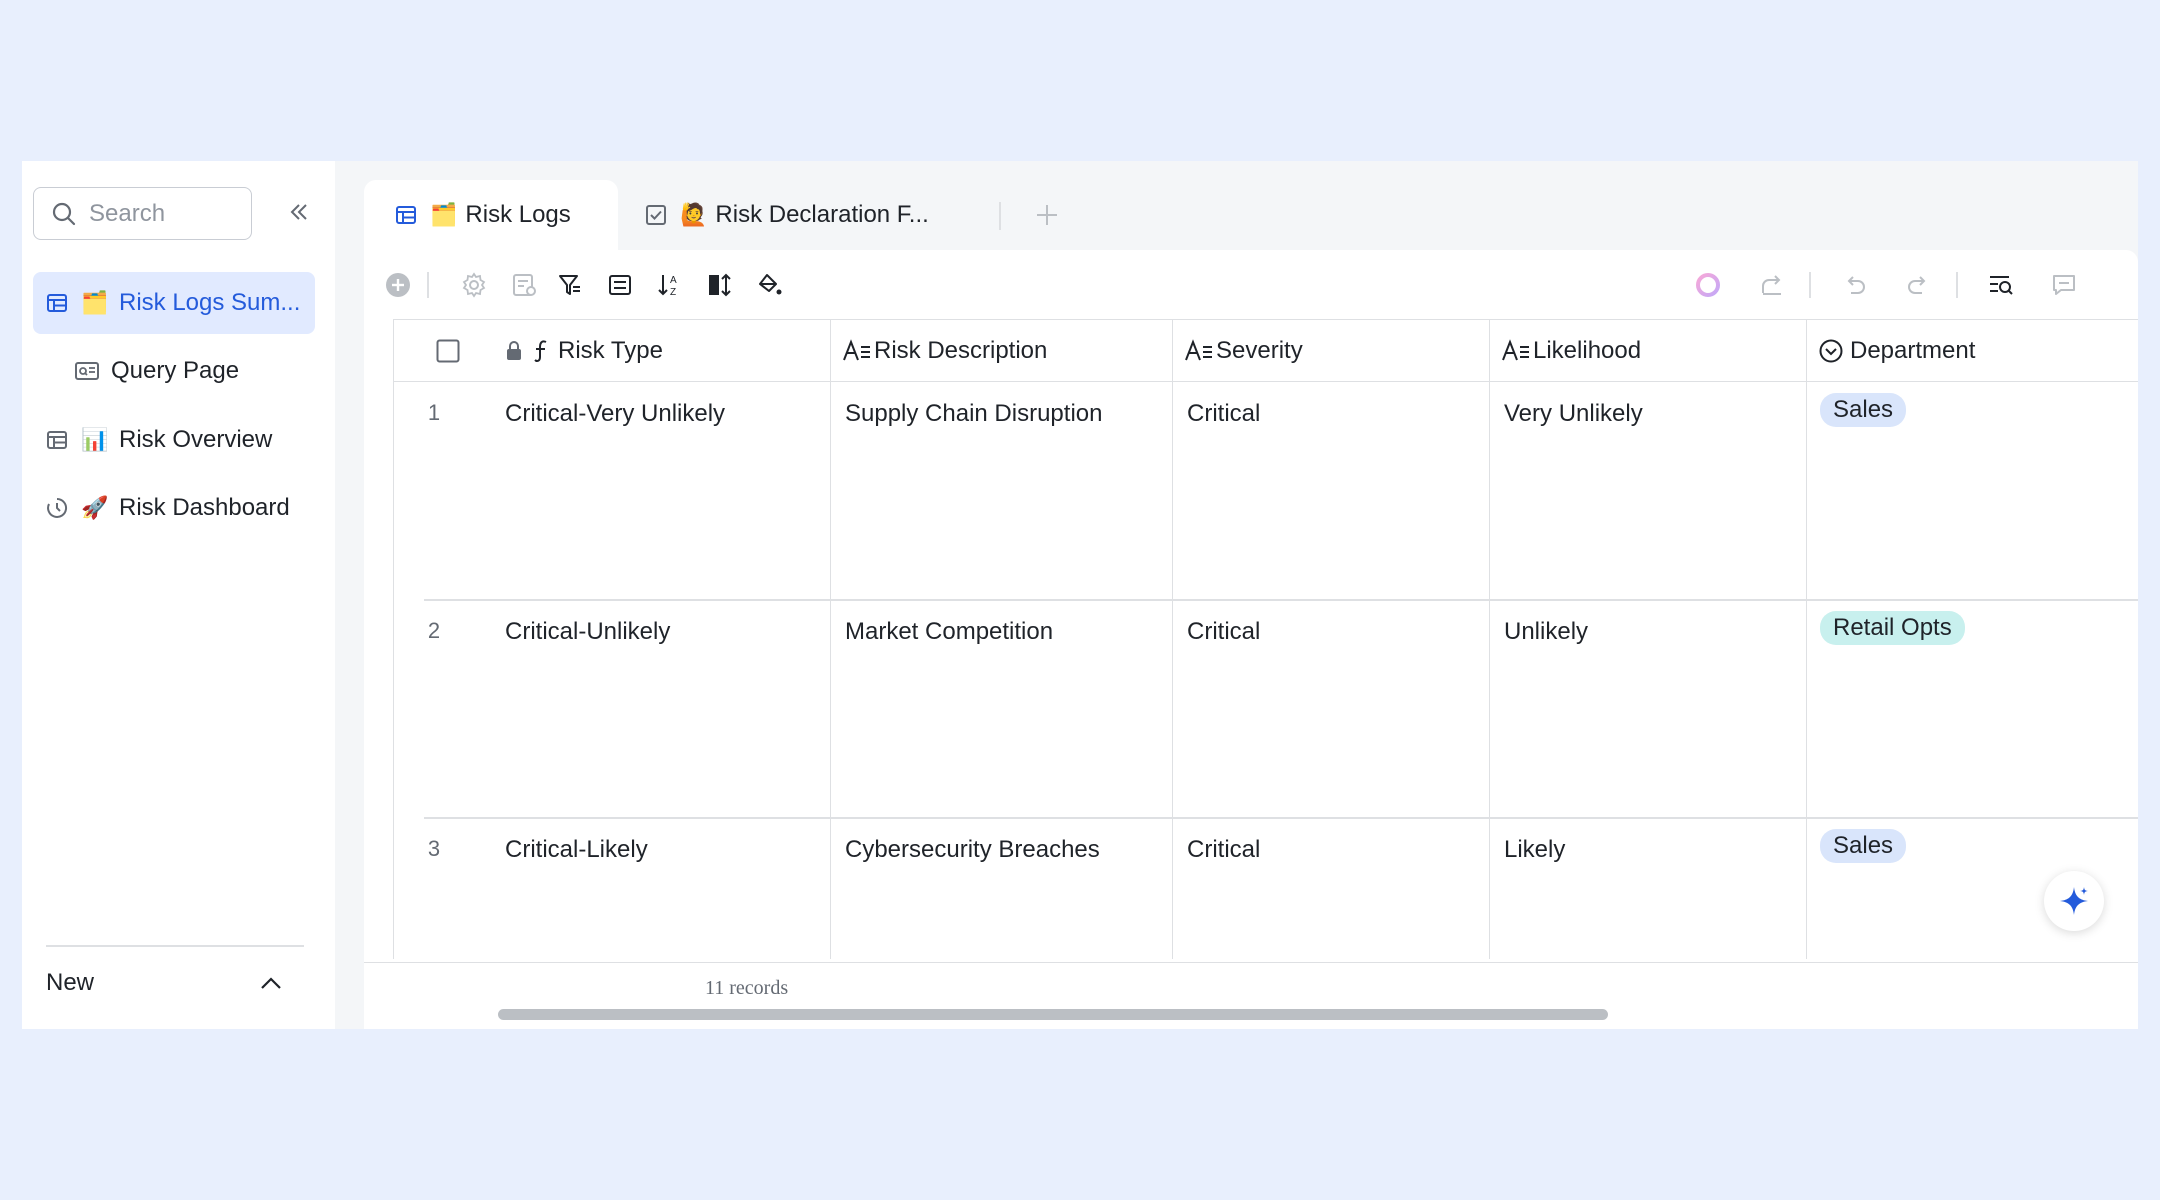  Describe the element at coordinates (961, 350) in the screenshot. I see `column-label: Risk Description` at that location.